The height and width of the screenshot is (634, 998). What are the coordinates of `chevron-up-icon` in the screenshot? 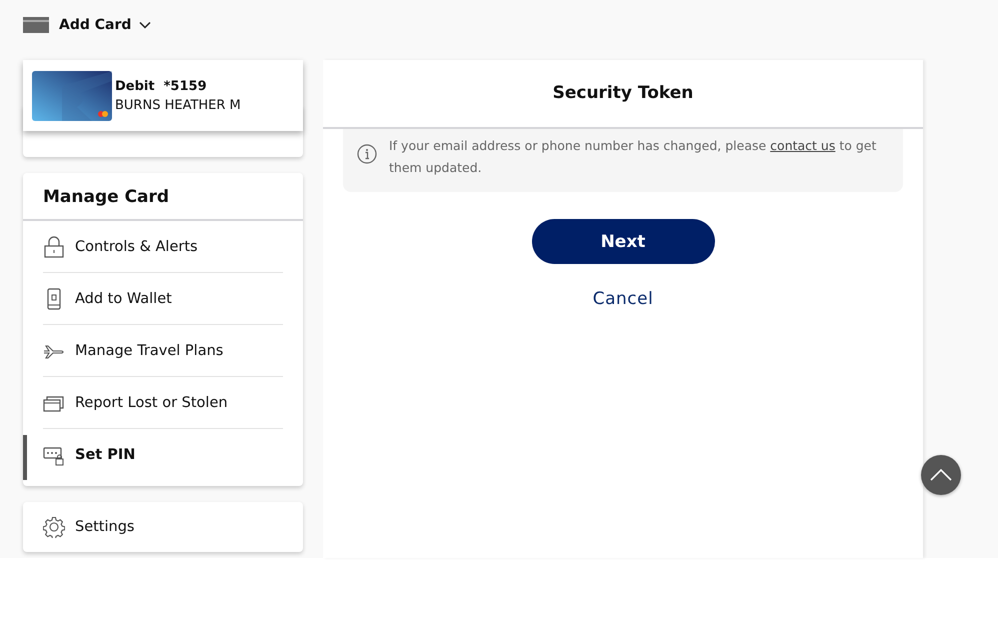 It's located at (941, 475).